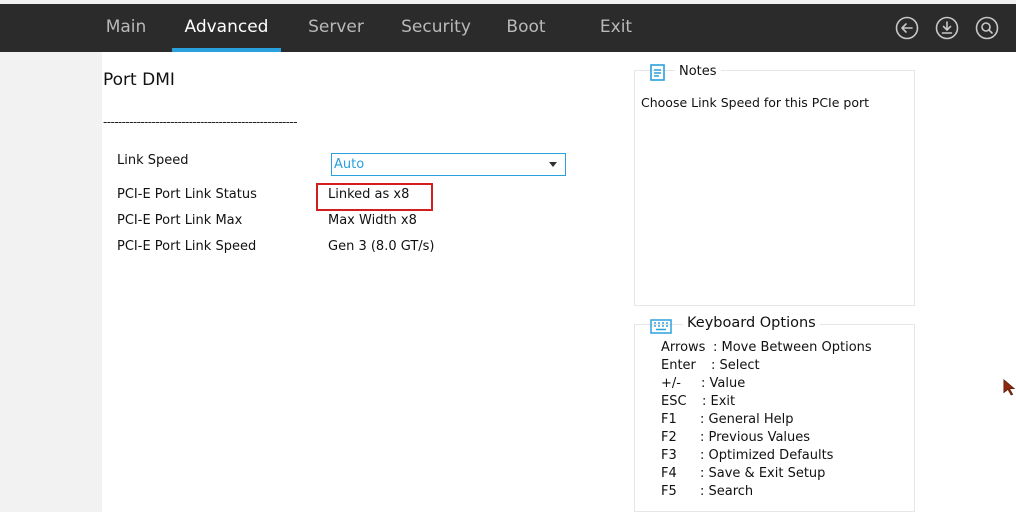  I want to click on keyboard-option-key: F1, so click(669, 419).